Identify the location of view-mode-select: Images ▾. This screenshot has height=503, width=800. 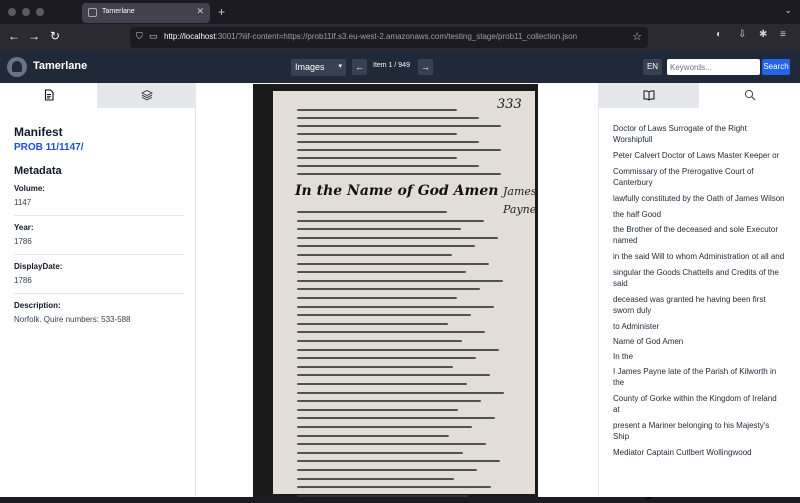
(318, 67).